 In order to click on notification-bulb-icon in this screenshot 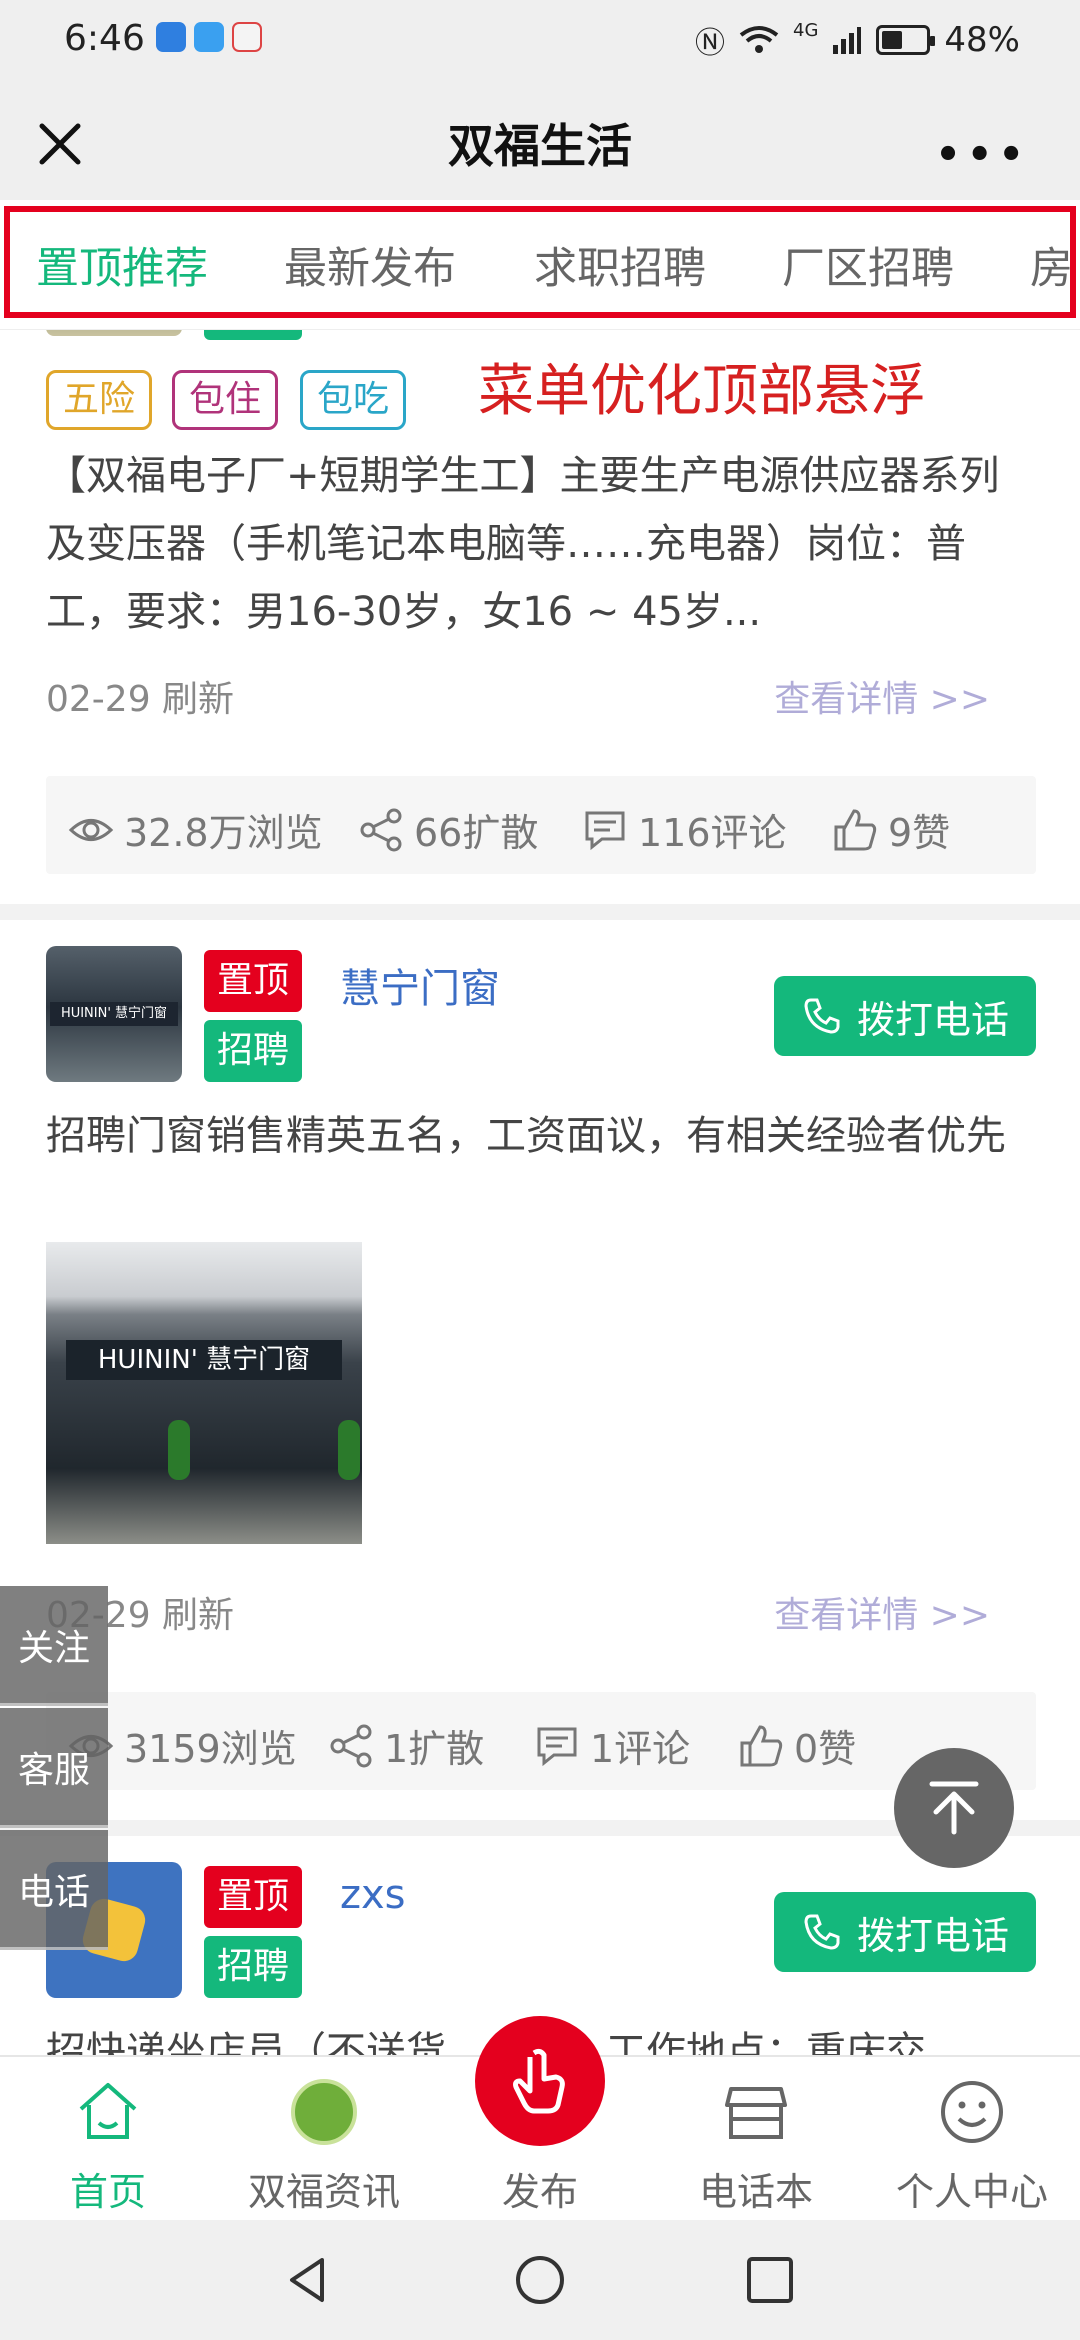, I will do `click(171, 37)`.